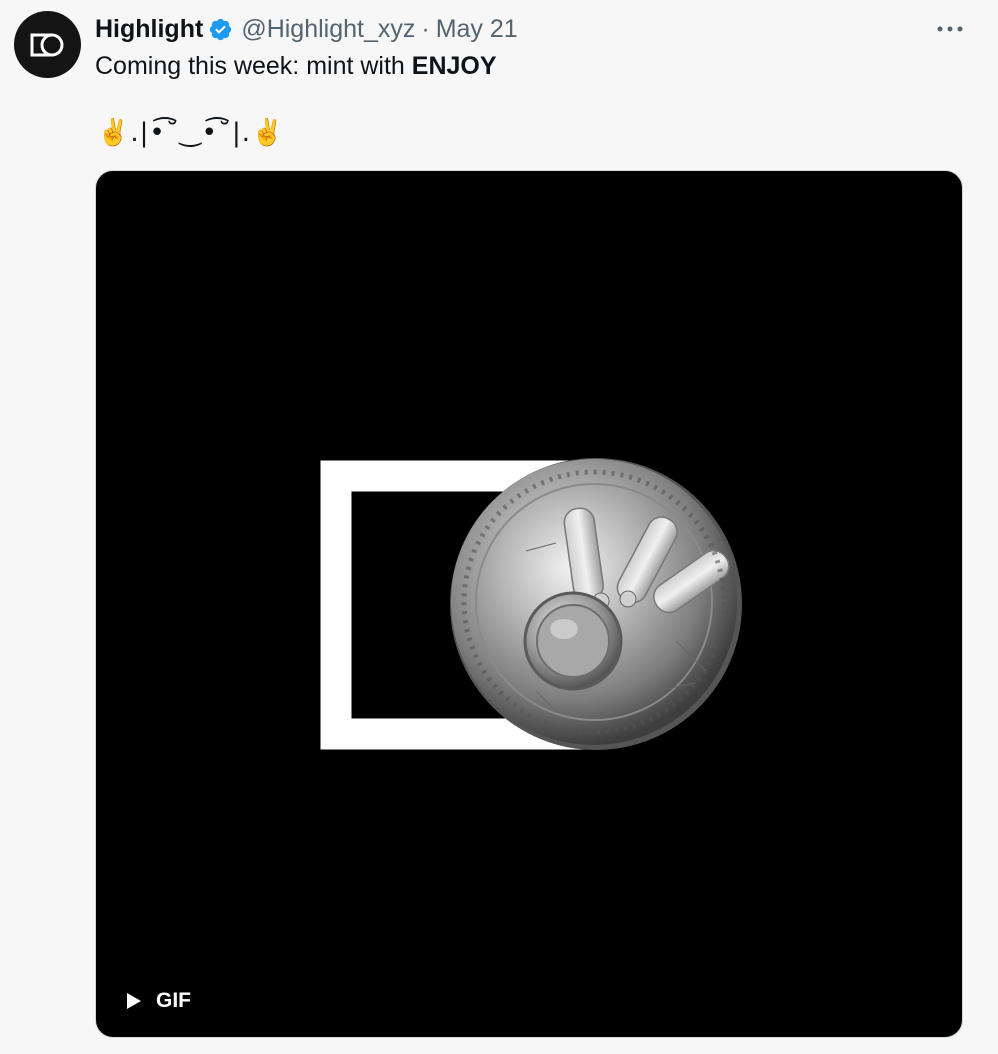 The width and height of the screenshot is (998, 1054). Describe the element at coordinates (596, 604) in the screenshot. I see `coin-image` at that location.